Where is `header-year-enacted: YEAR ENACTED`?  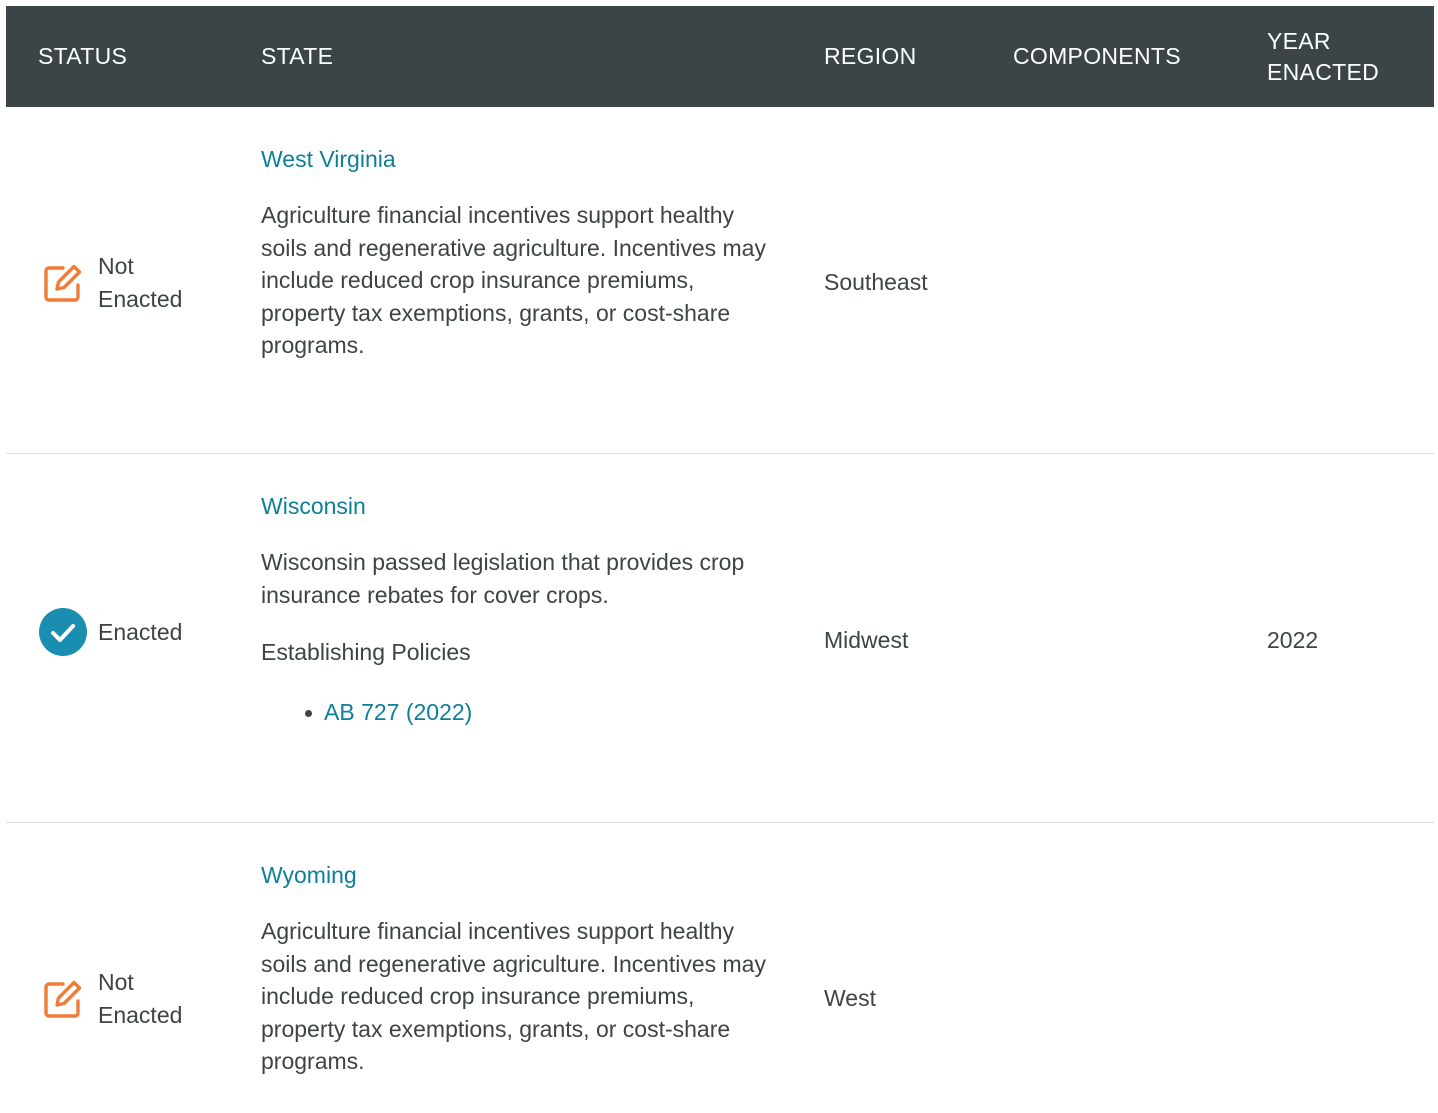
header-year-enacted: YEAR ENACTED is located at coordinates (1342, 56).